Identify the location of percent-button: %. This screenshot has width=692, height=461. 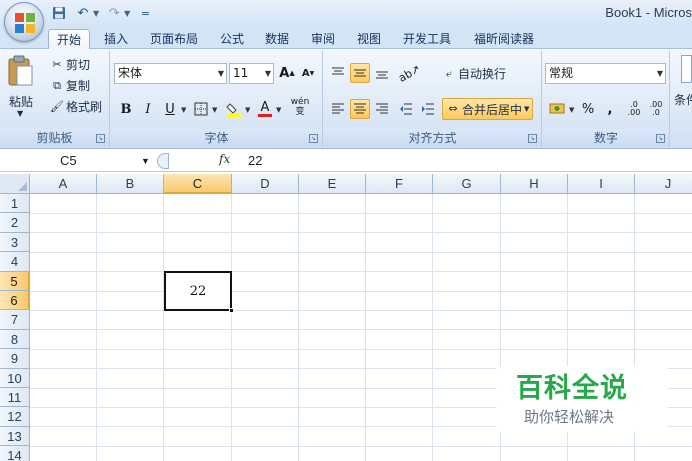
(588, 109).